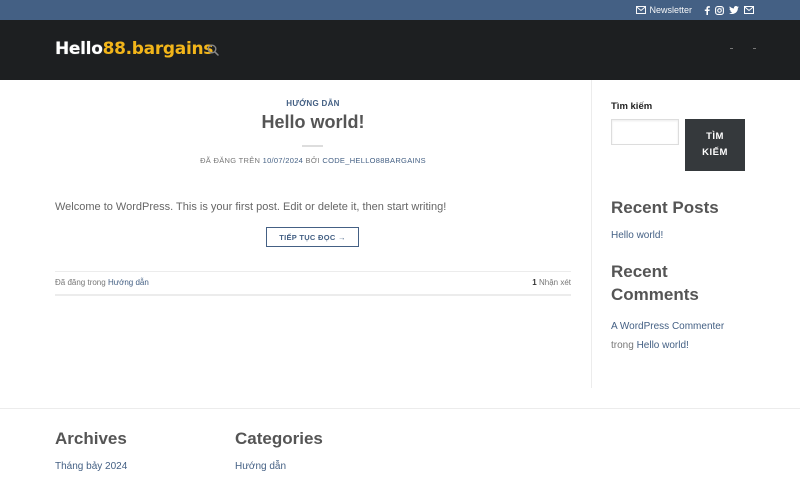  I want to click on archives-title: Archives, so click(91, 438).